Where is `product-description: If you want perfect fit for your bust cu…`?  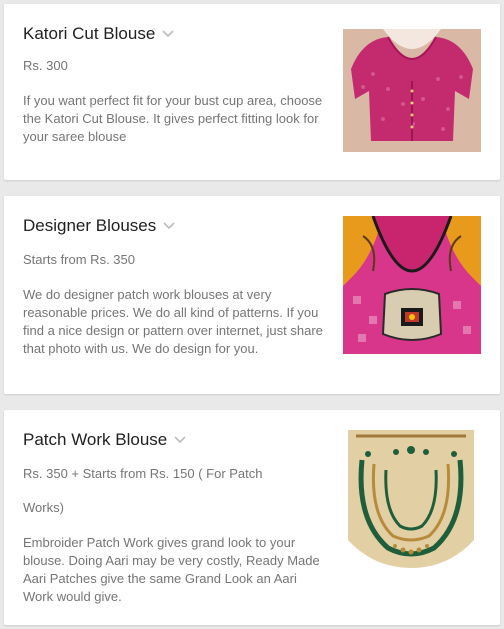
product-description: If you want perfect fit for your bust cu… is located at coordinates (173, 118).